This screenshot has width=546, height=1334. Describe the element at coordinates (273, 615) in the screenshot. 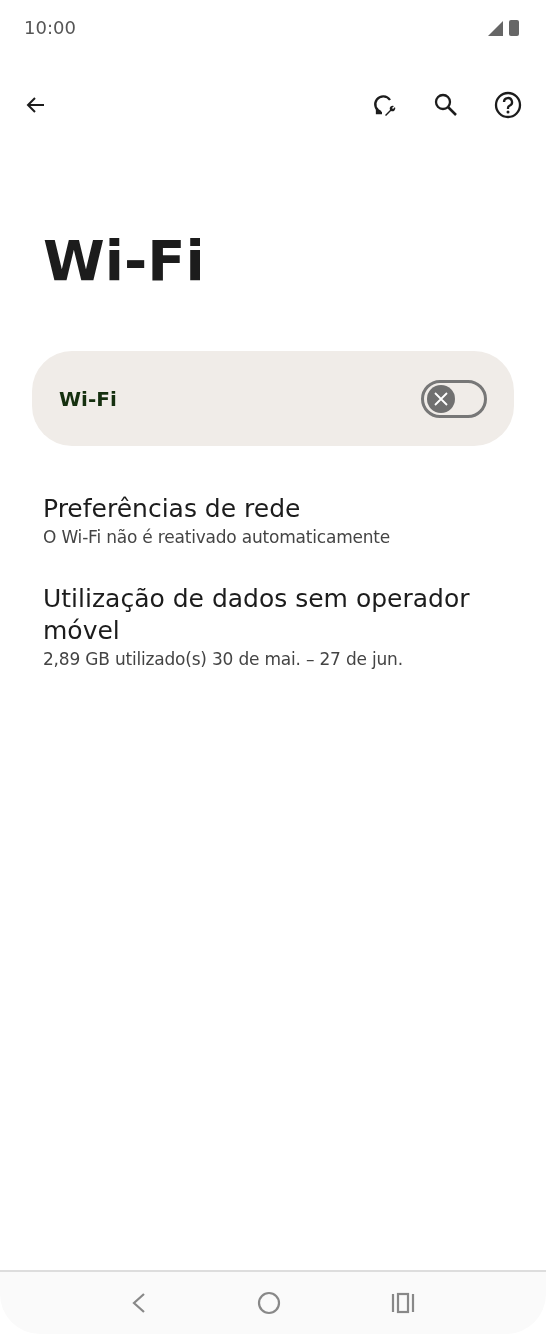

I see `setting-title: Utilização de dados sem operador móvel` at that location.